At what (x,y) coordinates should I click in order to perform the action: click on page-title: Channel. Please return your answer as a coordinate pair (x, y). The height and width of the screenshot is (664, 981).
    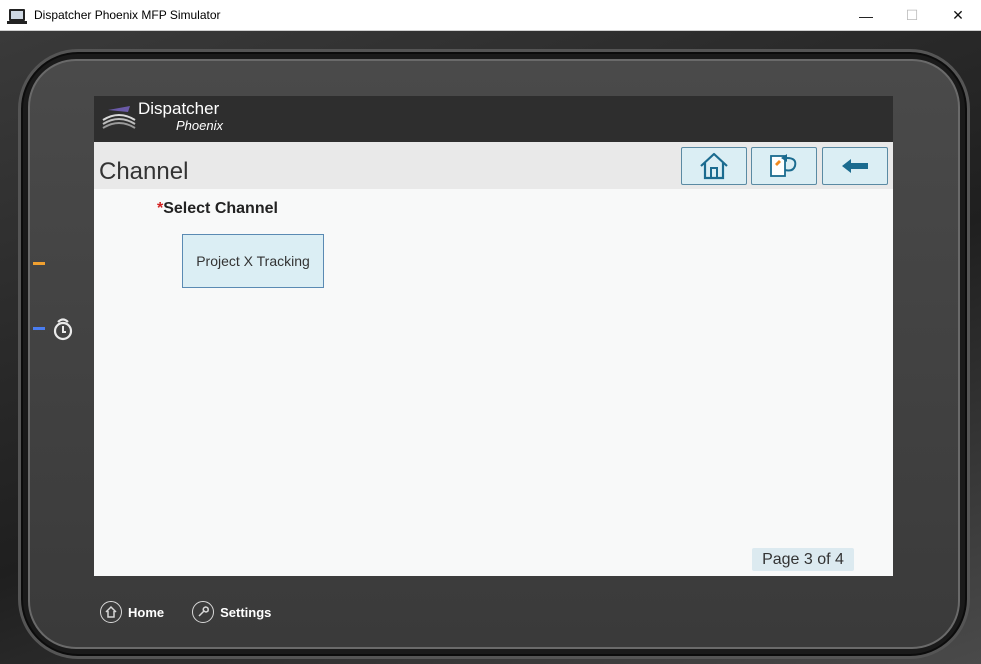
    Looking at the image, I should click on (144, 171).